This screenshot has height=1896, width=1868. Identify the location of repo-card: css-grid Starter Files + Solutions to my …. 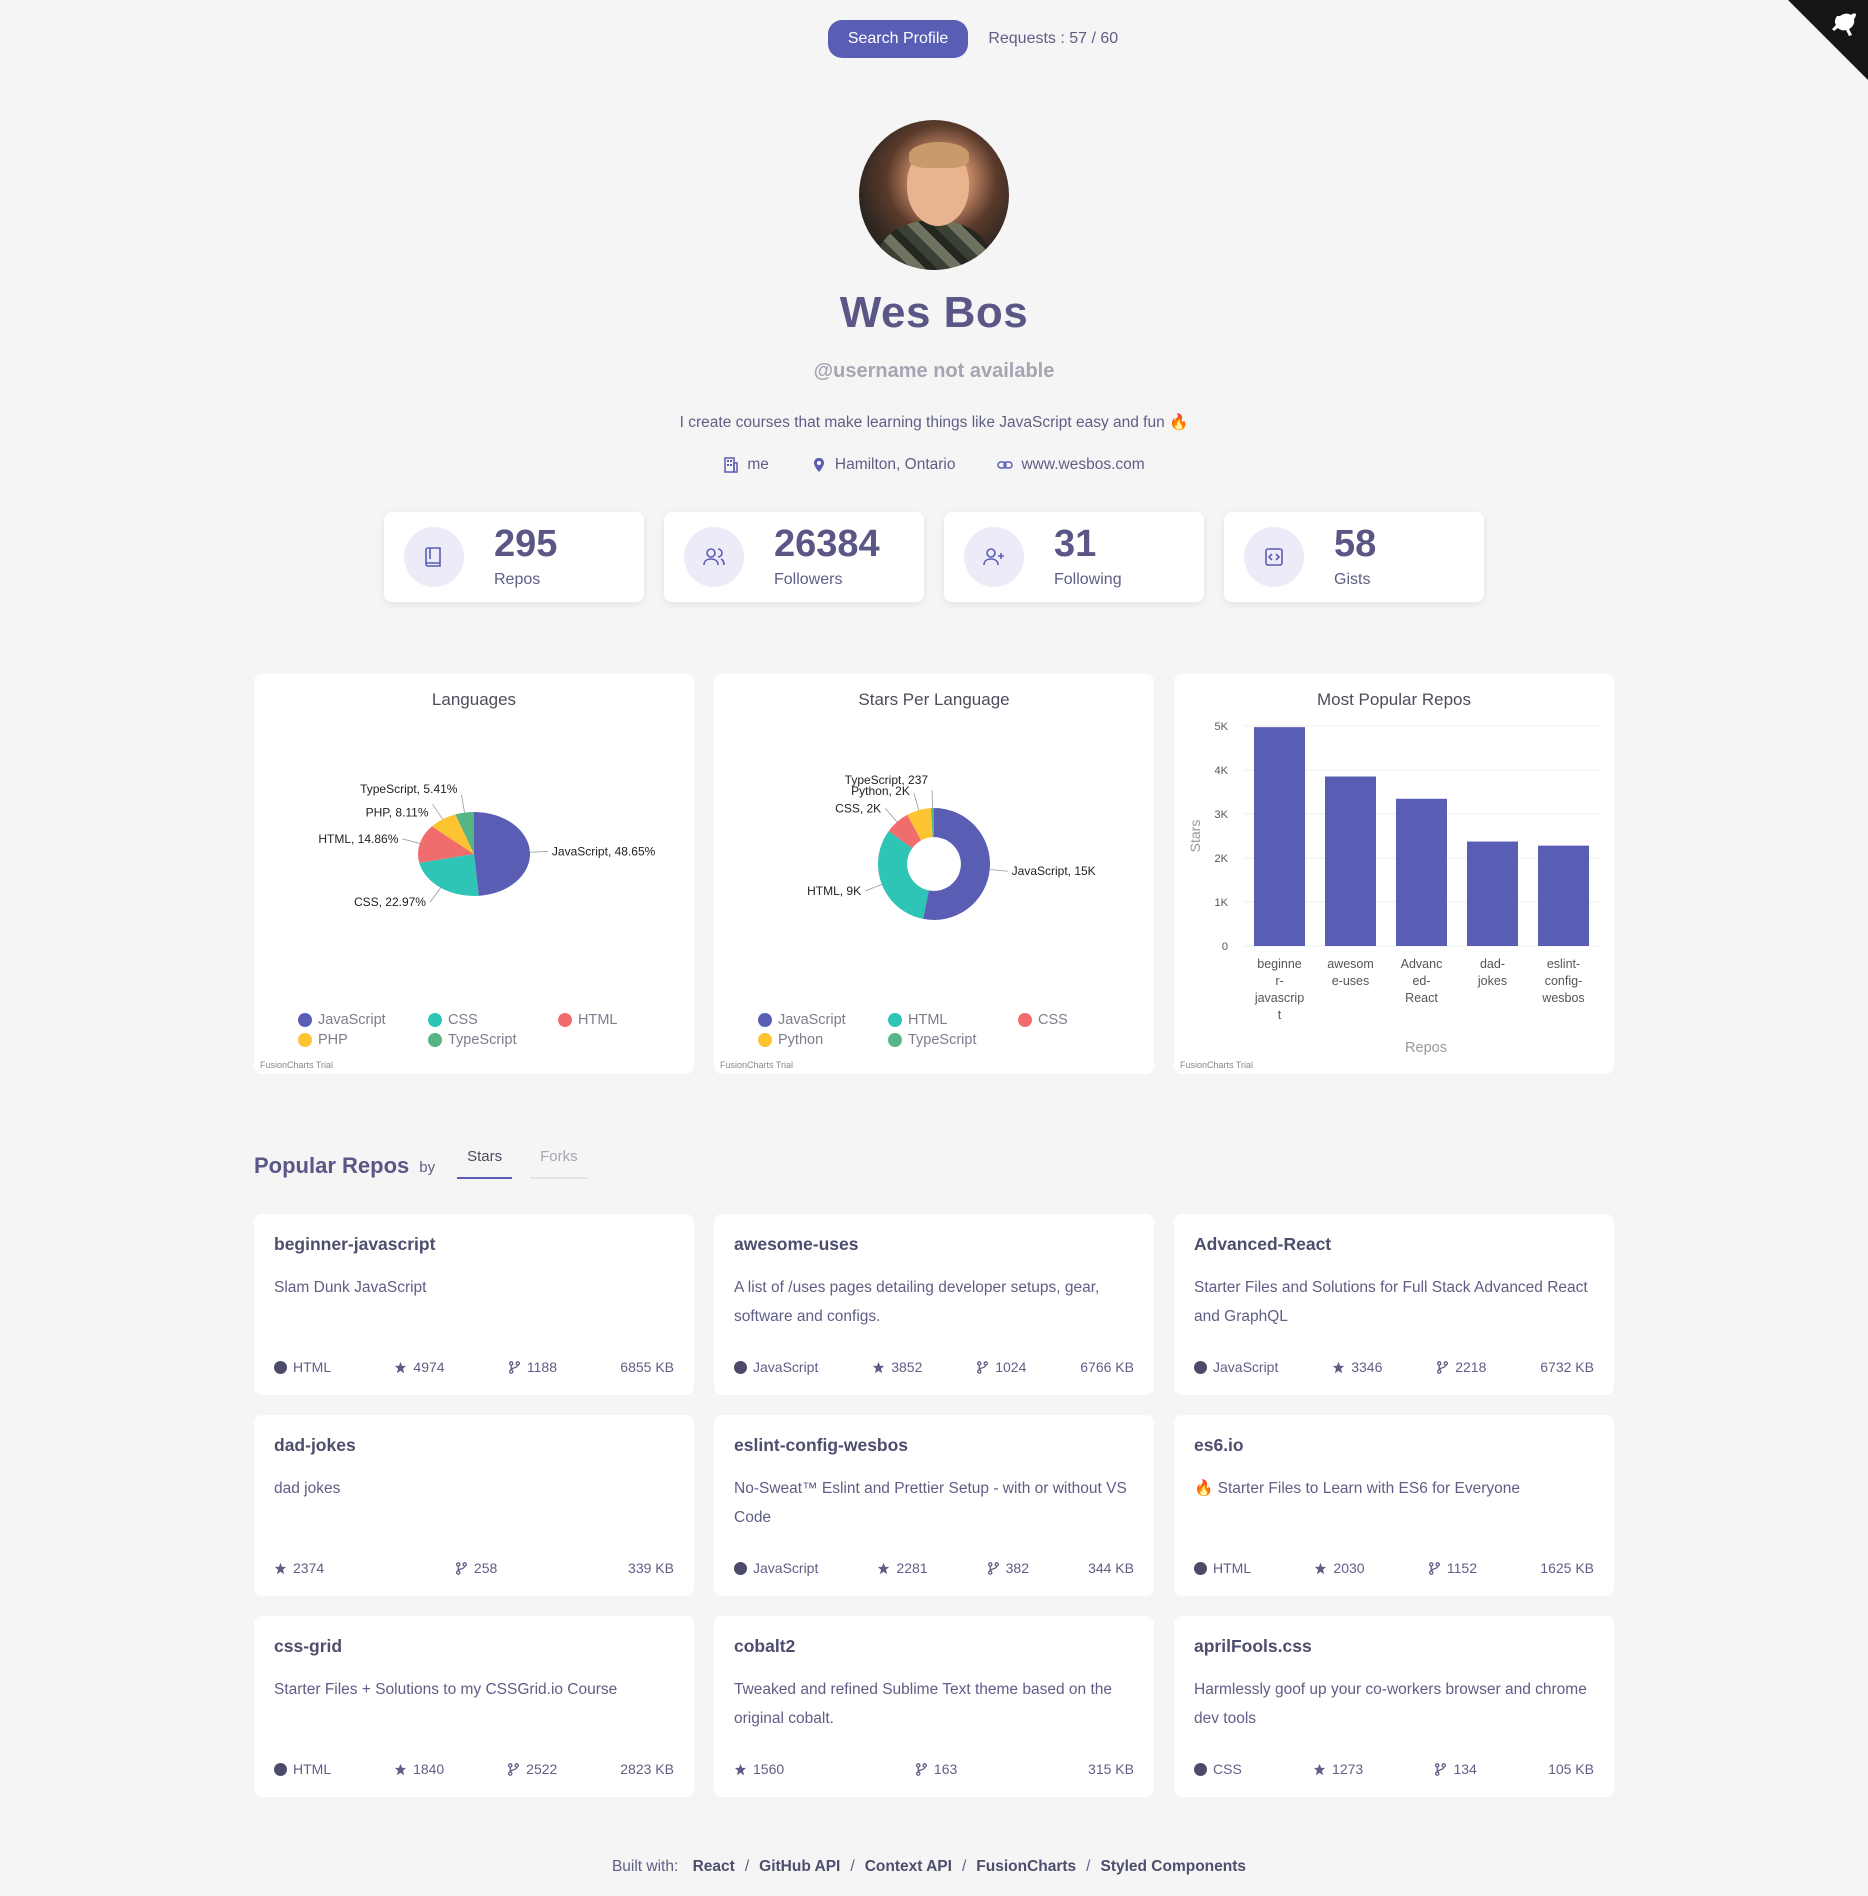
(474, 1706).